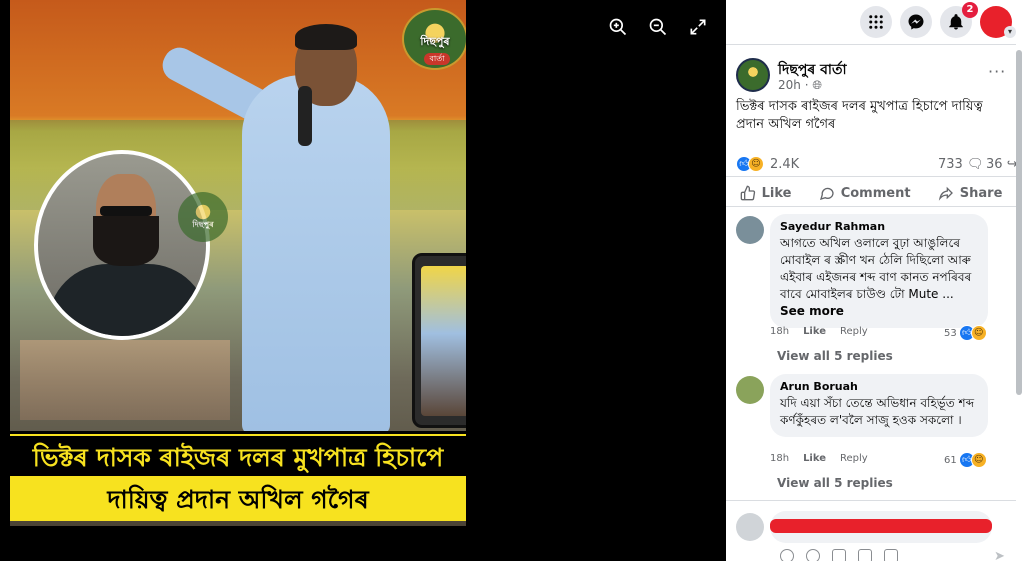 The width and height of the screenshot is (1024, 561). I want to click on globe-icon: 🌐︎, so click(817, 85).